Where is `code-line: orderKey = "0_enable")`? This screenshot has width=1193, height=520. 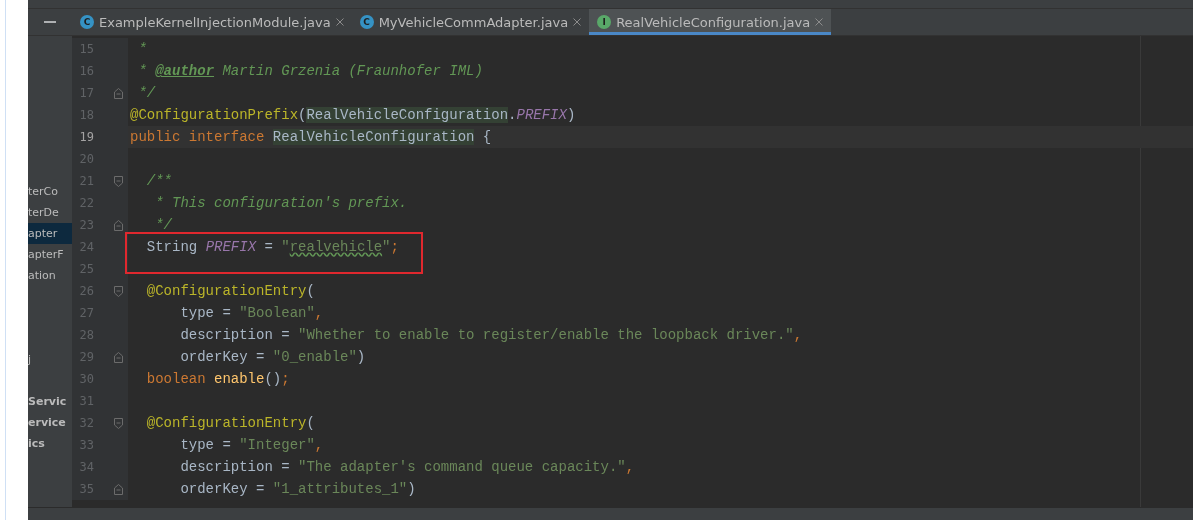
code-line: orderKey = "0_enable") is located at coordinates (272, 357).